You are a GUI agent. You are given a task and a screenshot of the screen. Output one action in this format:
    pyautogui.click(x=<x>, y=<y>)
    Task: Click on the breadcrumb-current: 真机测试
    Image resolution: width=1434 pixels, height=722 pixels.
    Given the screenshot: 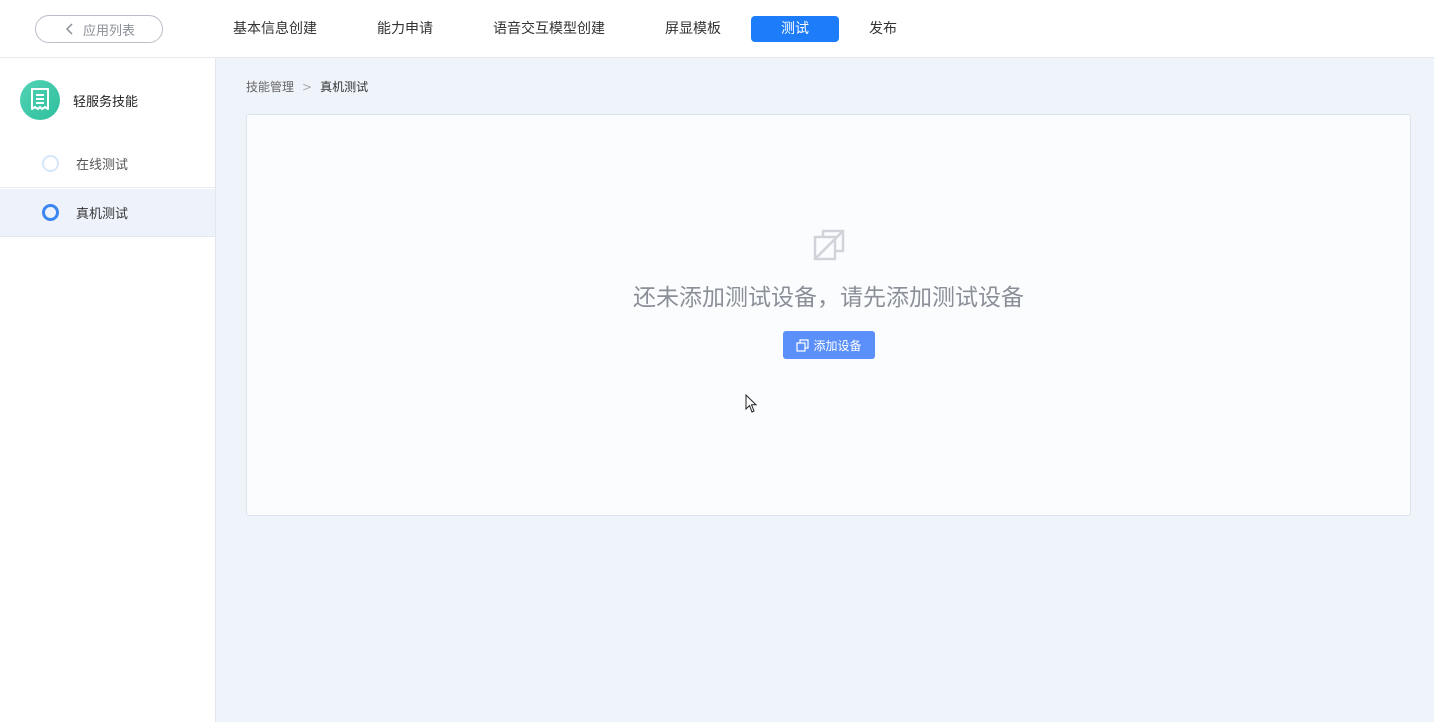 What is the action you would take?
    pyautogui.click(x=344, y=87)
    